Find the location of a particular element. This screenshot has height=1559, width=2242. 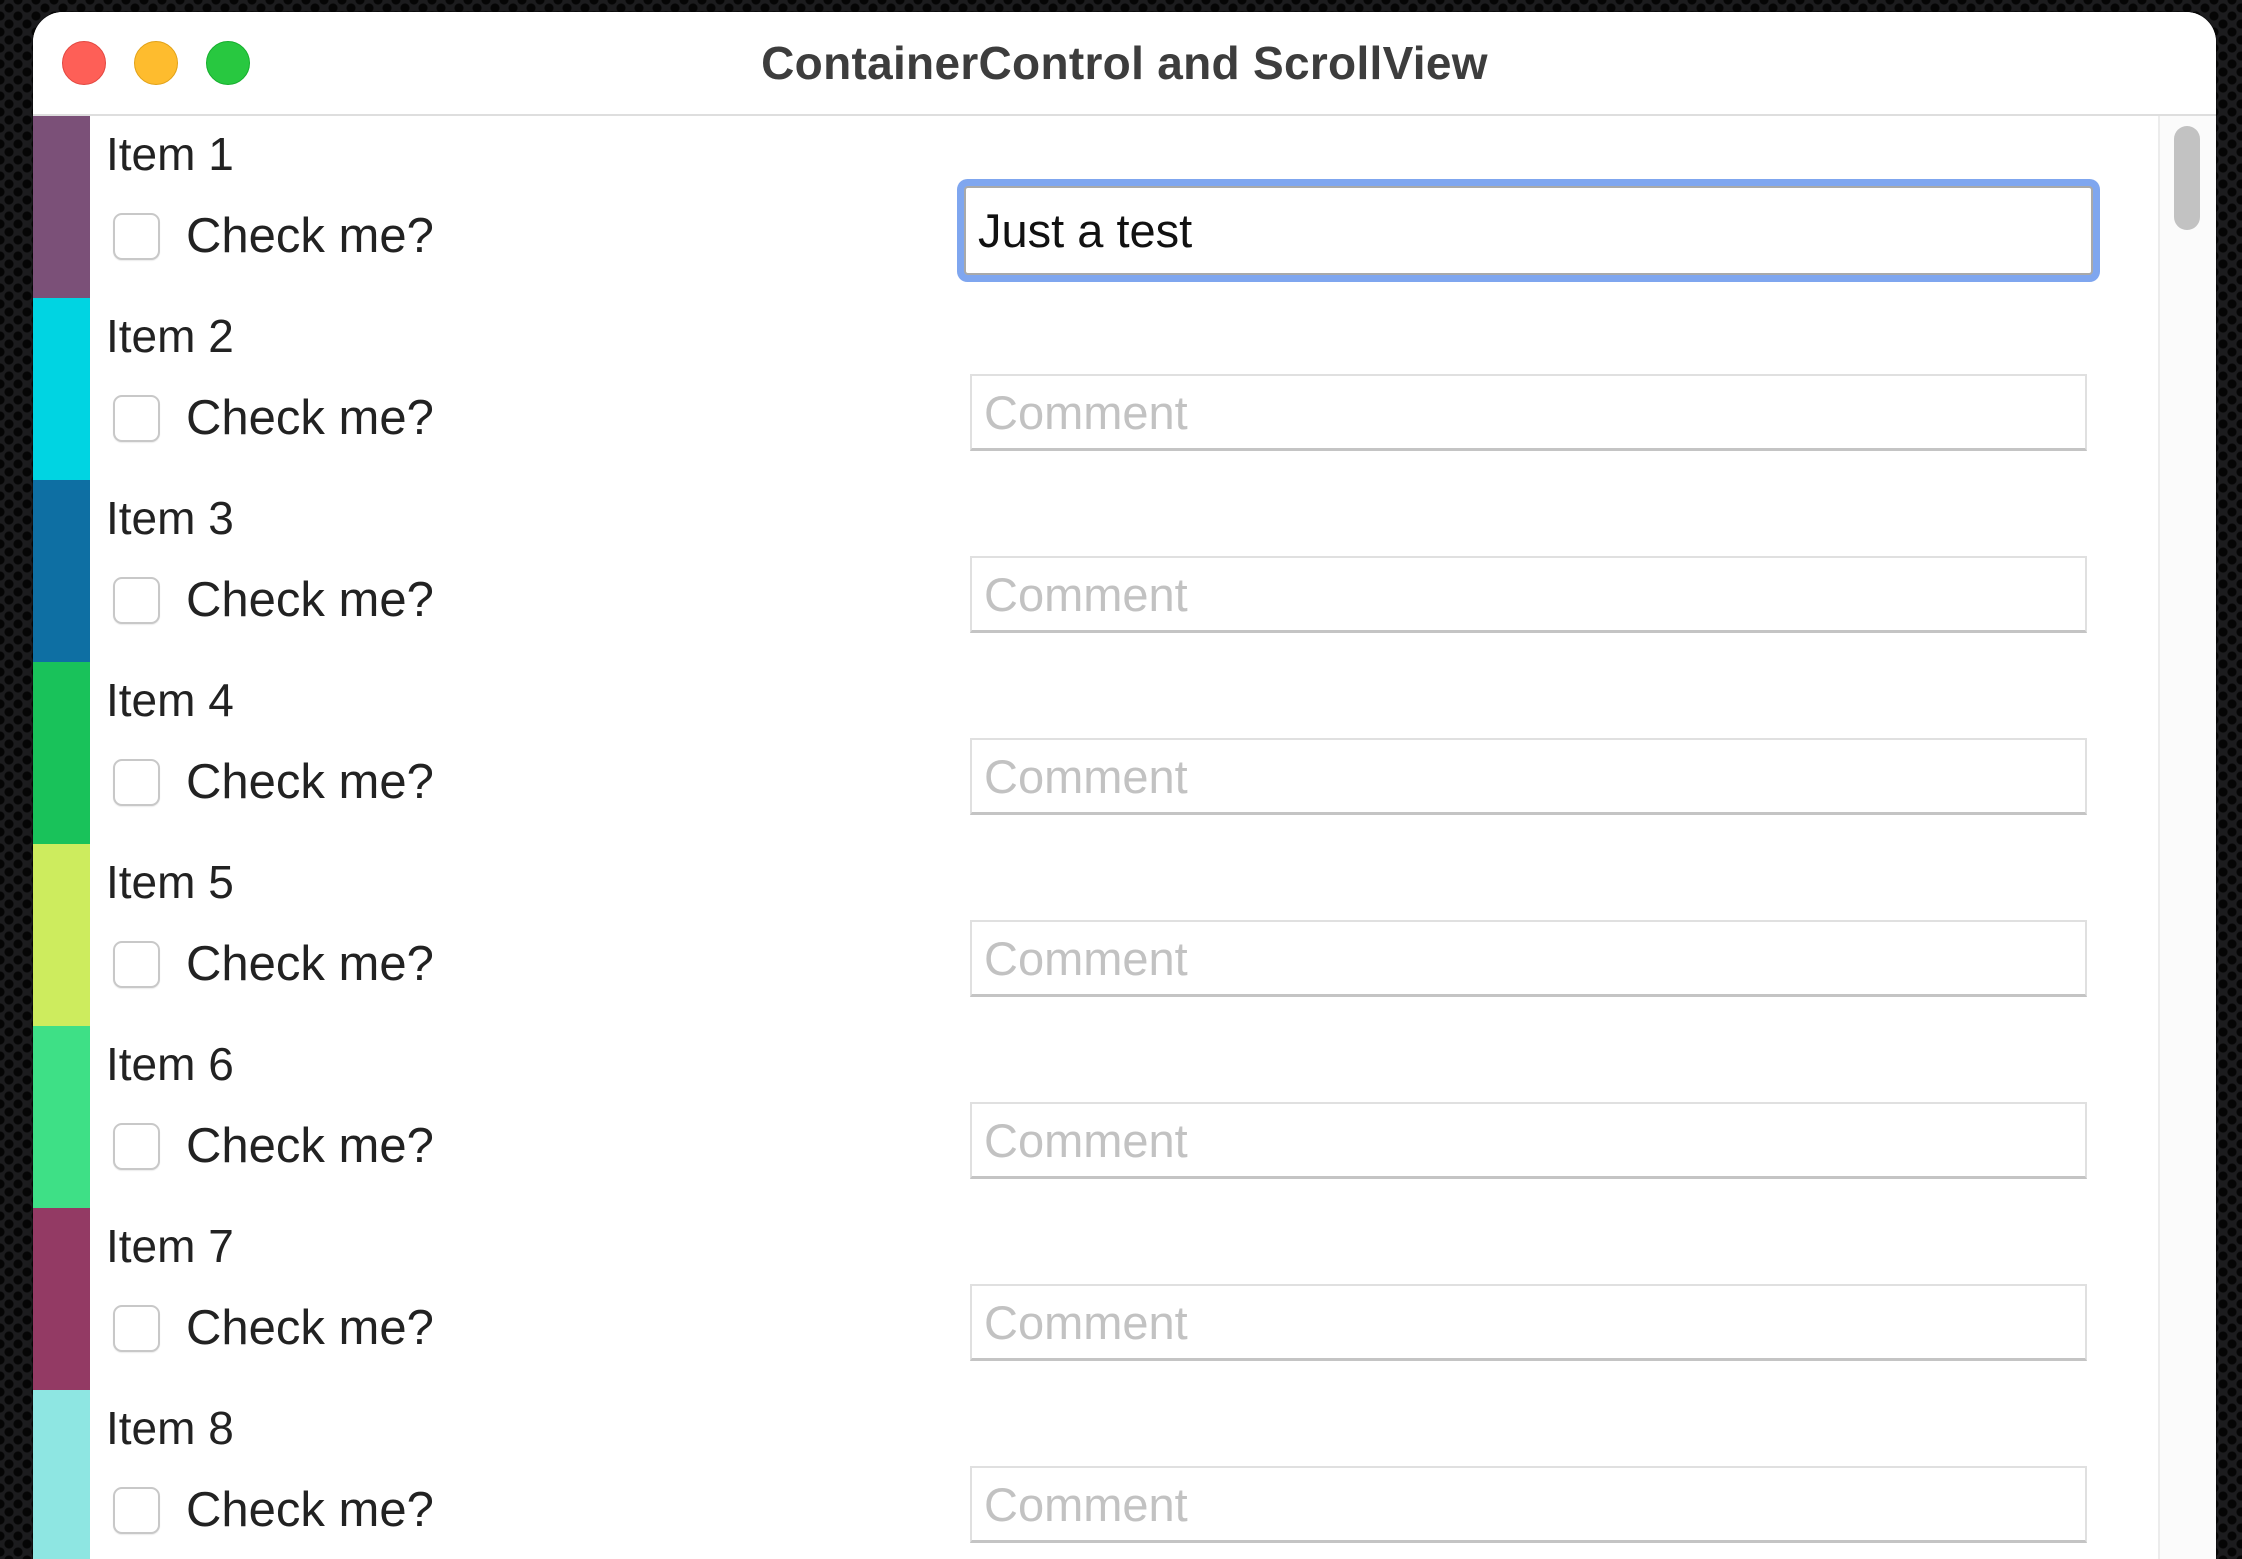

list-item: Item 6 Check me? is located at coordinates (1095, 1117).